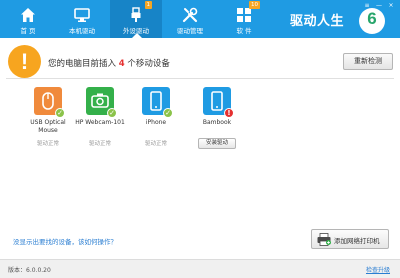 This screenshot has height=278, width=400. I want to click on device-count: 4, so click(121, 64).